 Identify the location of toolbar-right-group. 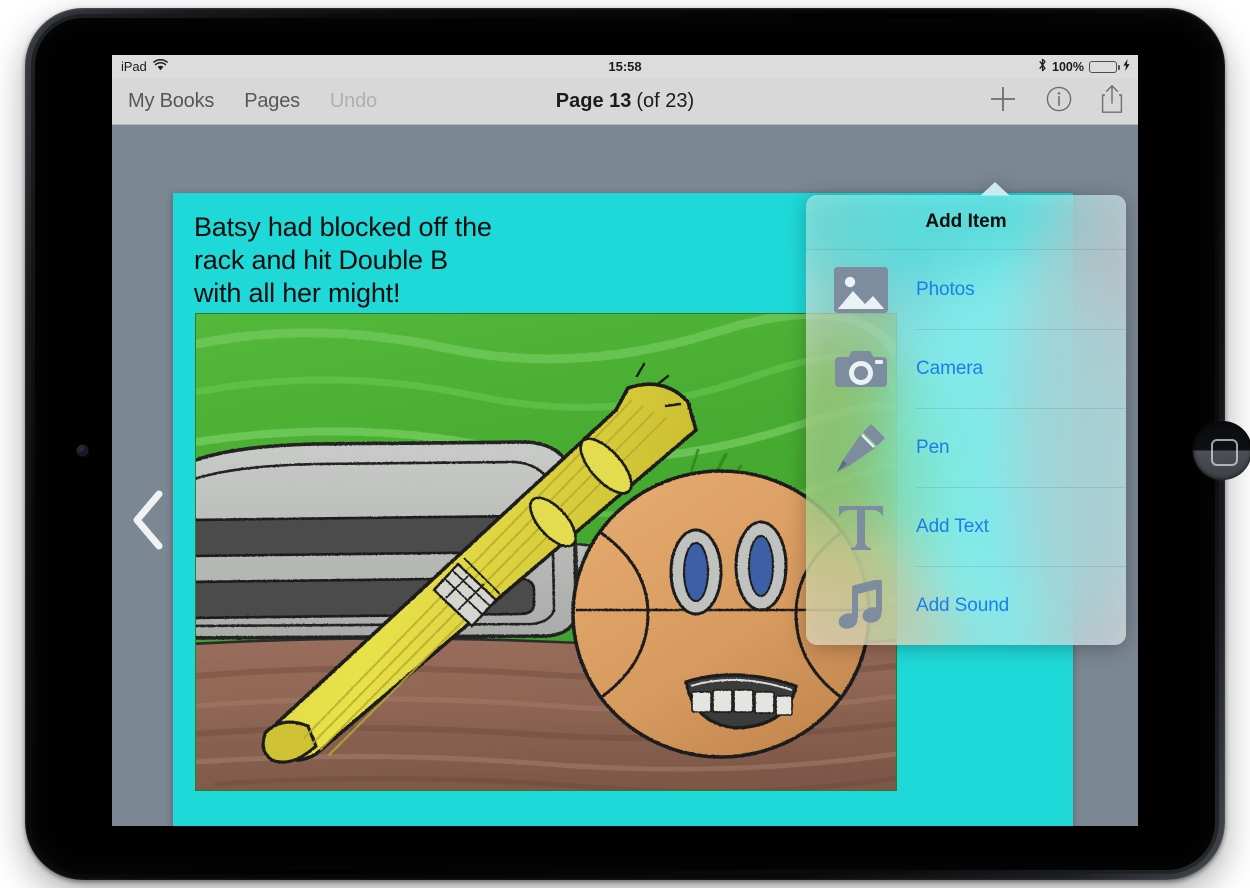
(1056, 101).